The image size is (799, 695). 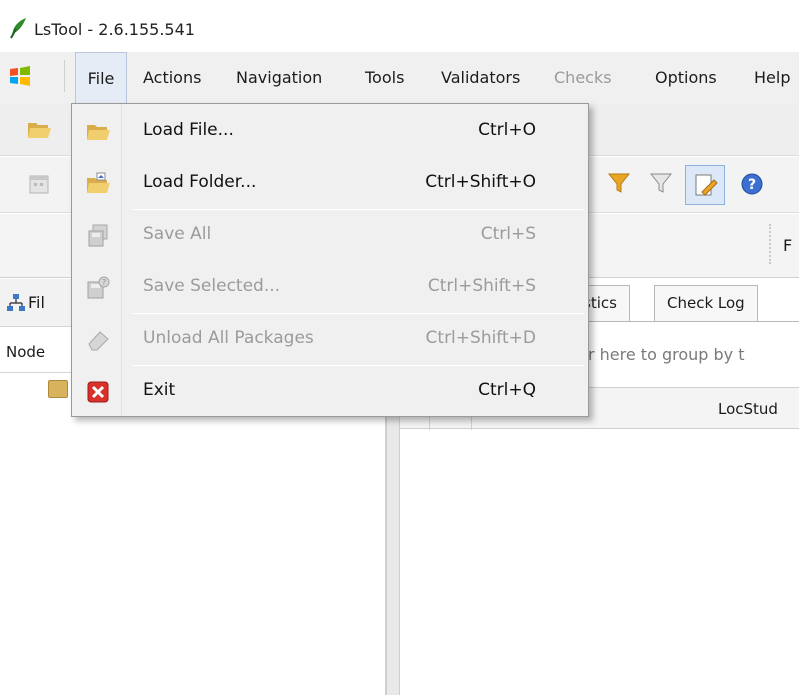 What do you see at coordinates (772, 78) in the screenshot?
I see `menu-help: Help` at bounding box center [772, 78].